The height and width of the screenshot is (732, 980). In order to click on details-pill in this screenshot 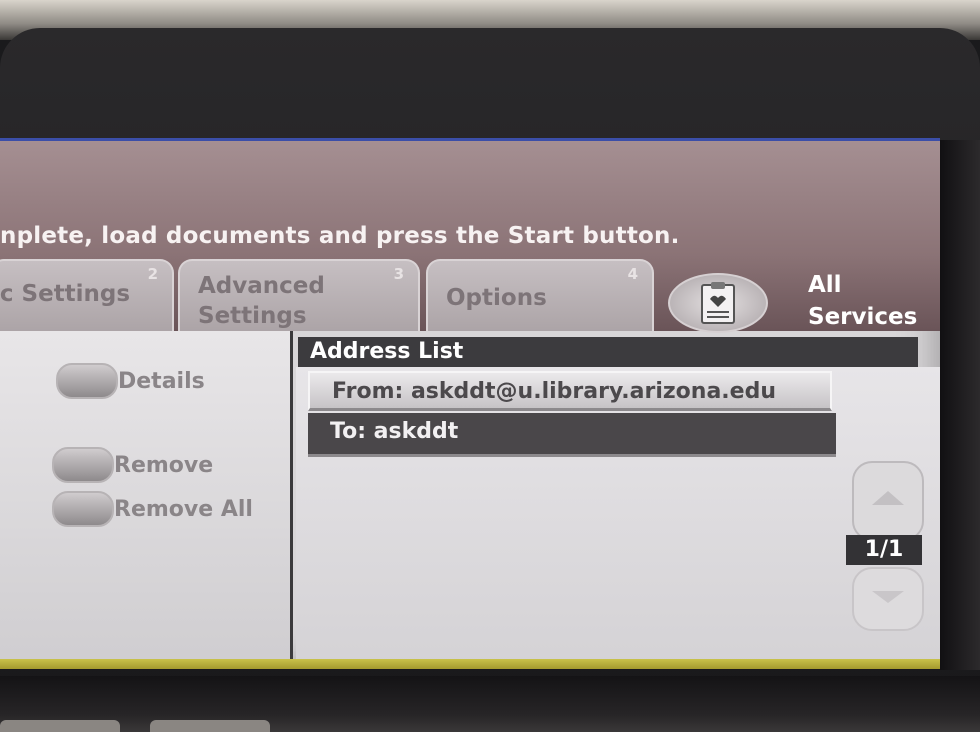, I will do `click(87, 381)`.